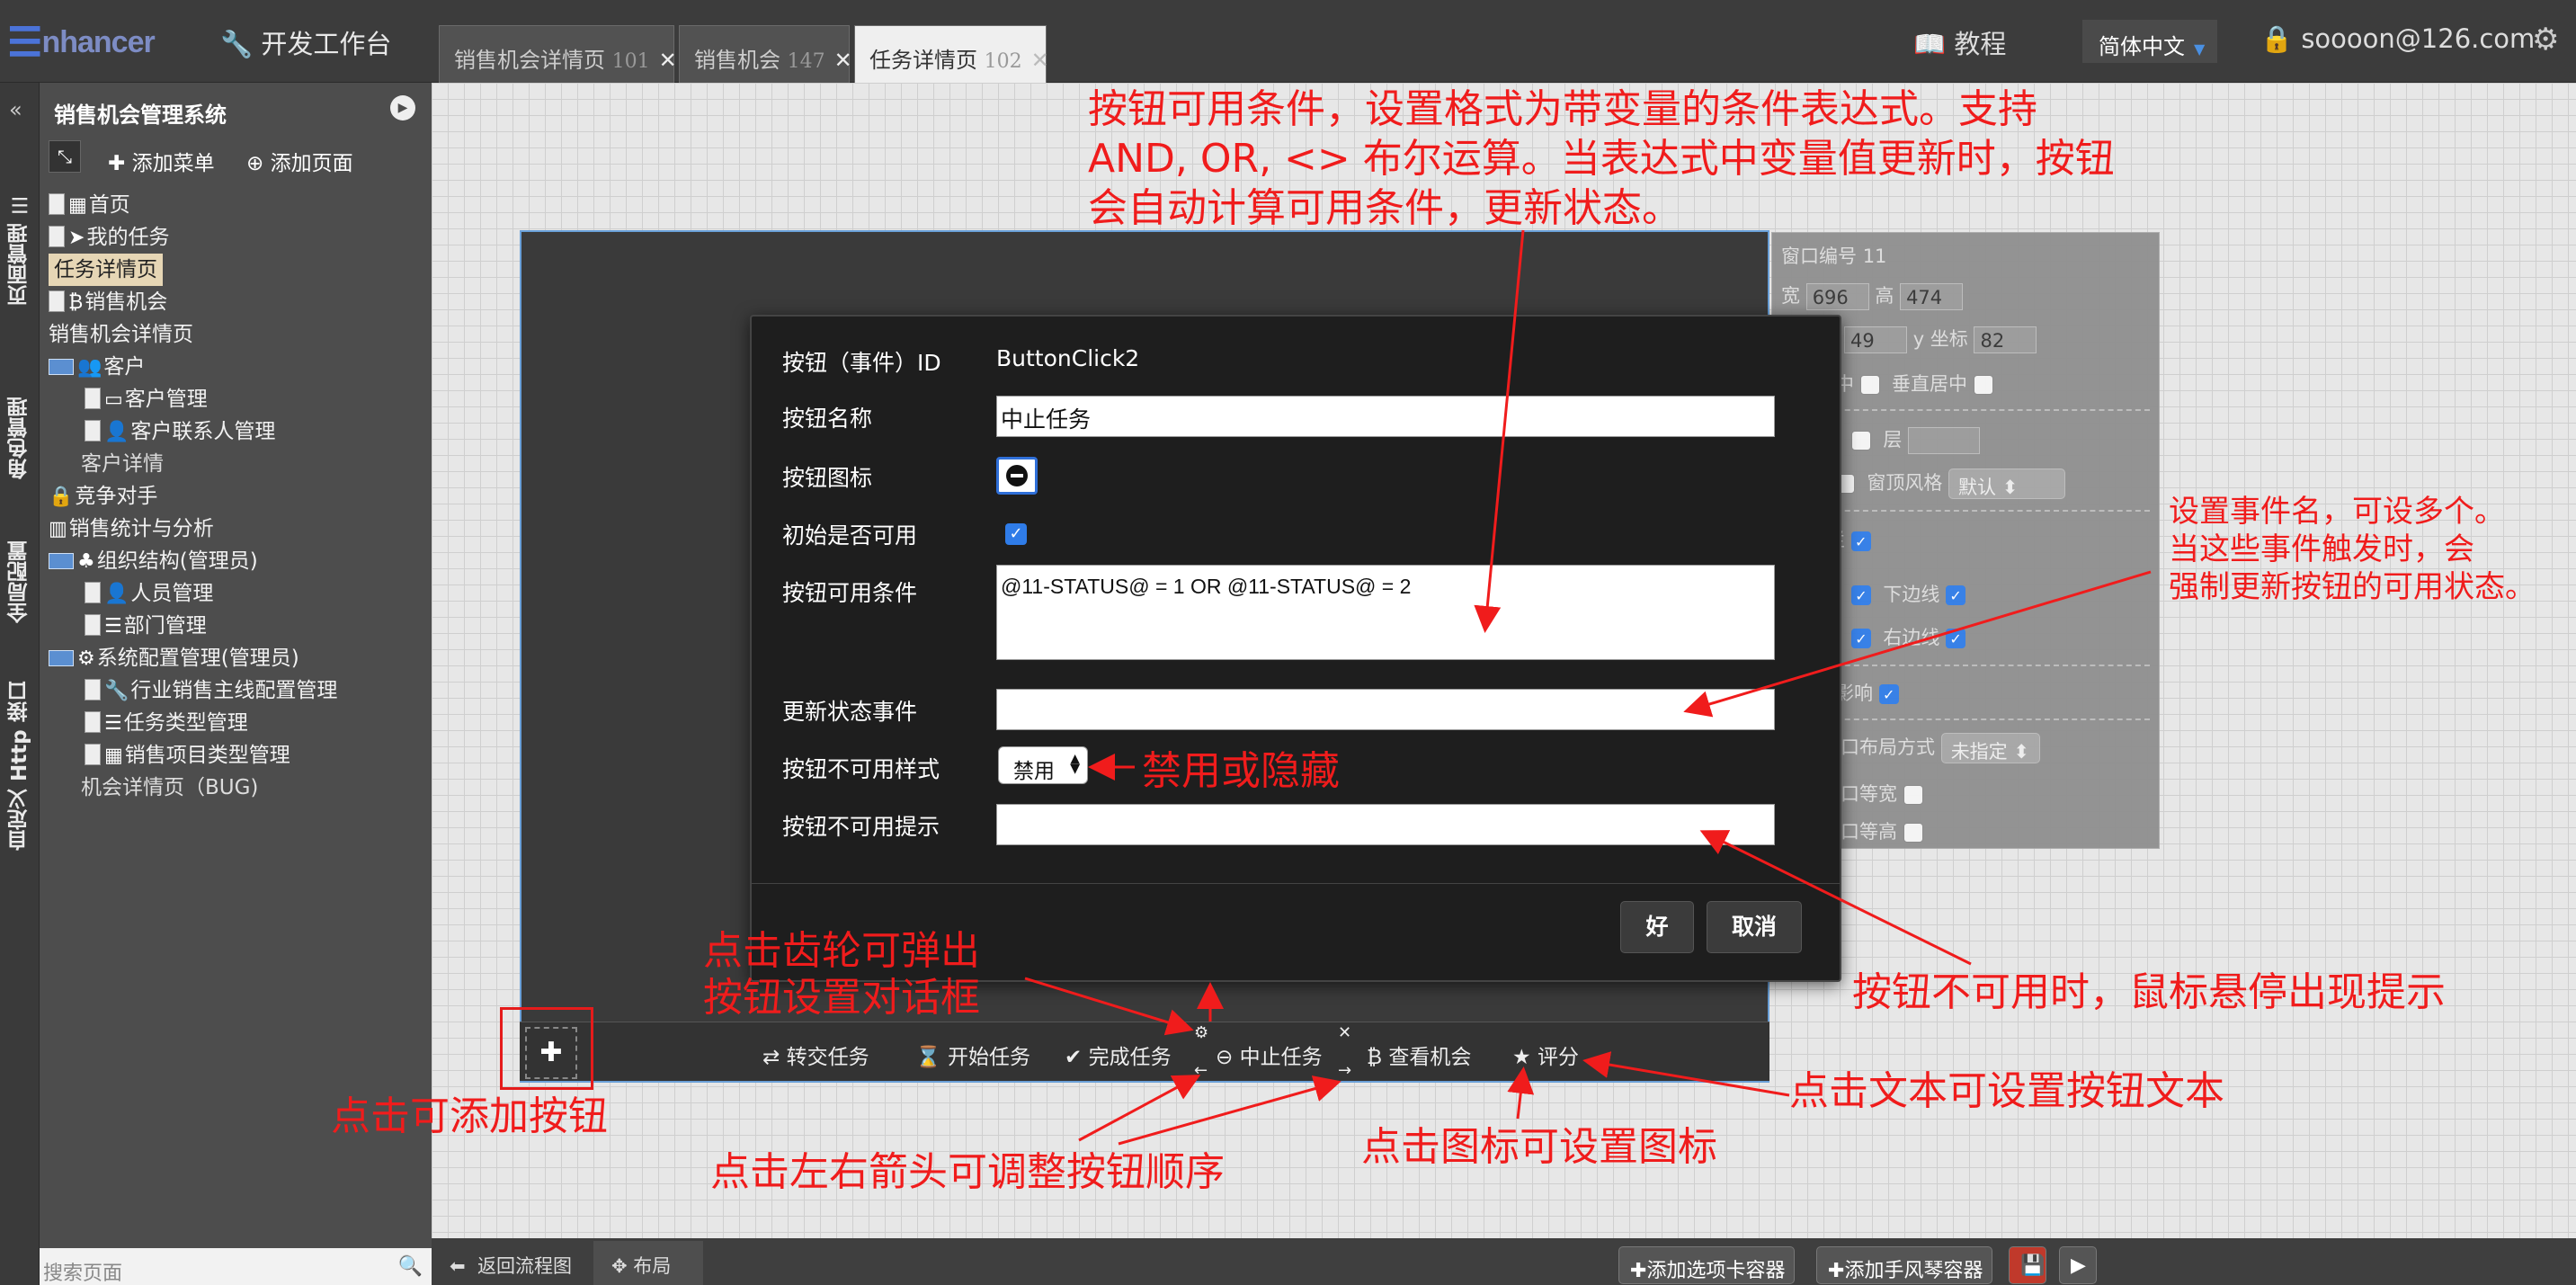 The height and width of the screenshot is (1285, 2576). I want to click on tree-item-selected: 任务详情页, so click(106, 270).